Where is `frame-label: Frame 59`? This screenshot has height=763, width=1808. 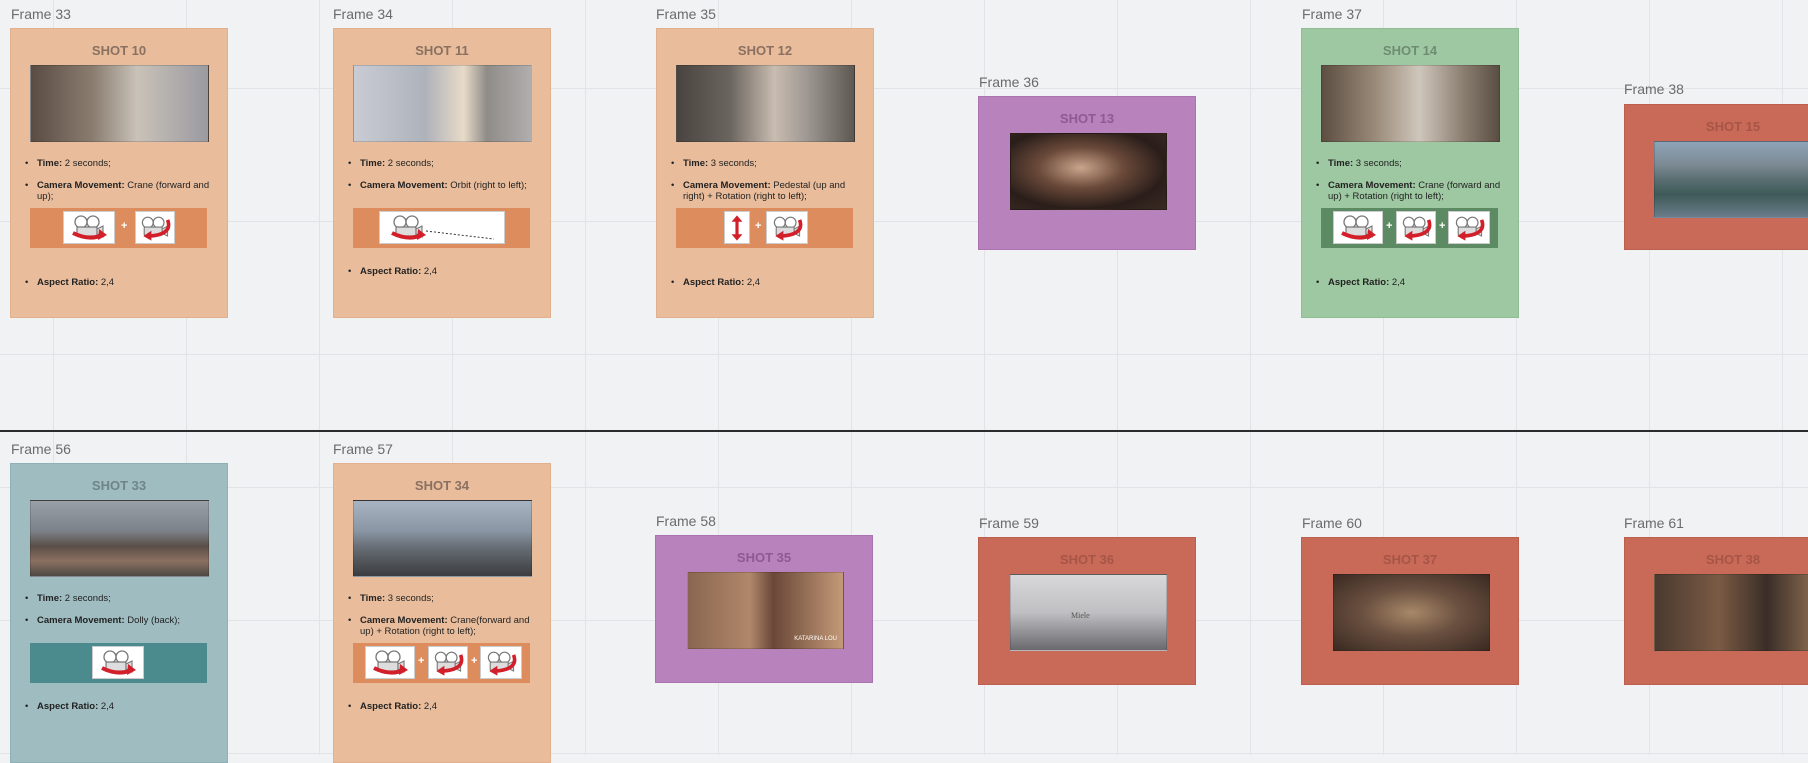 frame-label: Frame 59 is located at coordinates (1009, 523).